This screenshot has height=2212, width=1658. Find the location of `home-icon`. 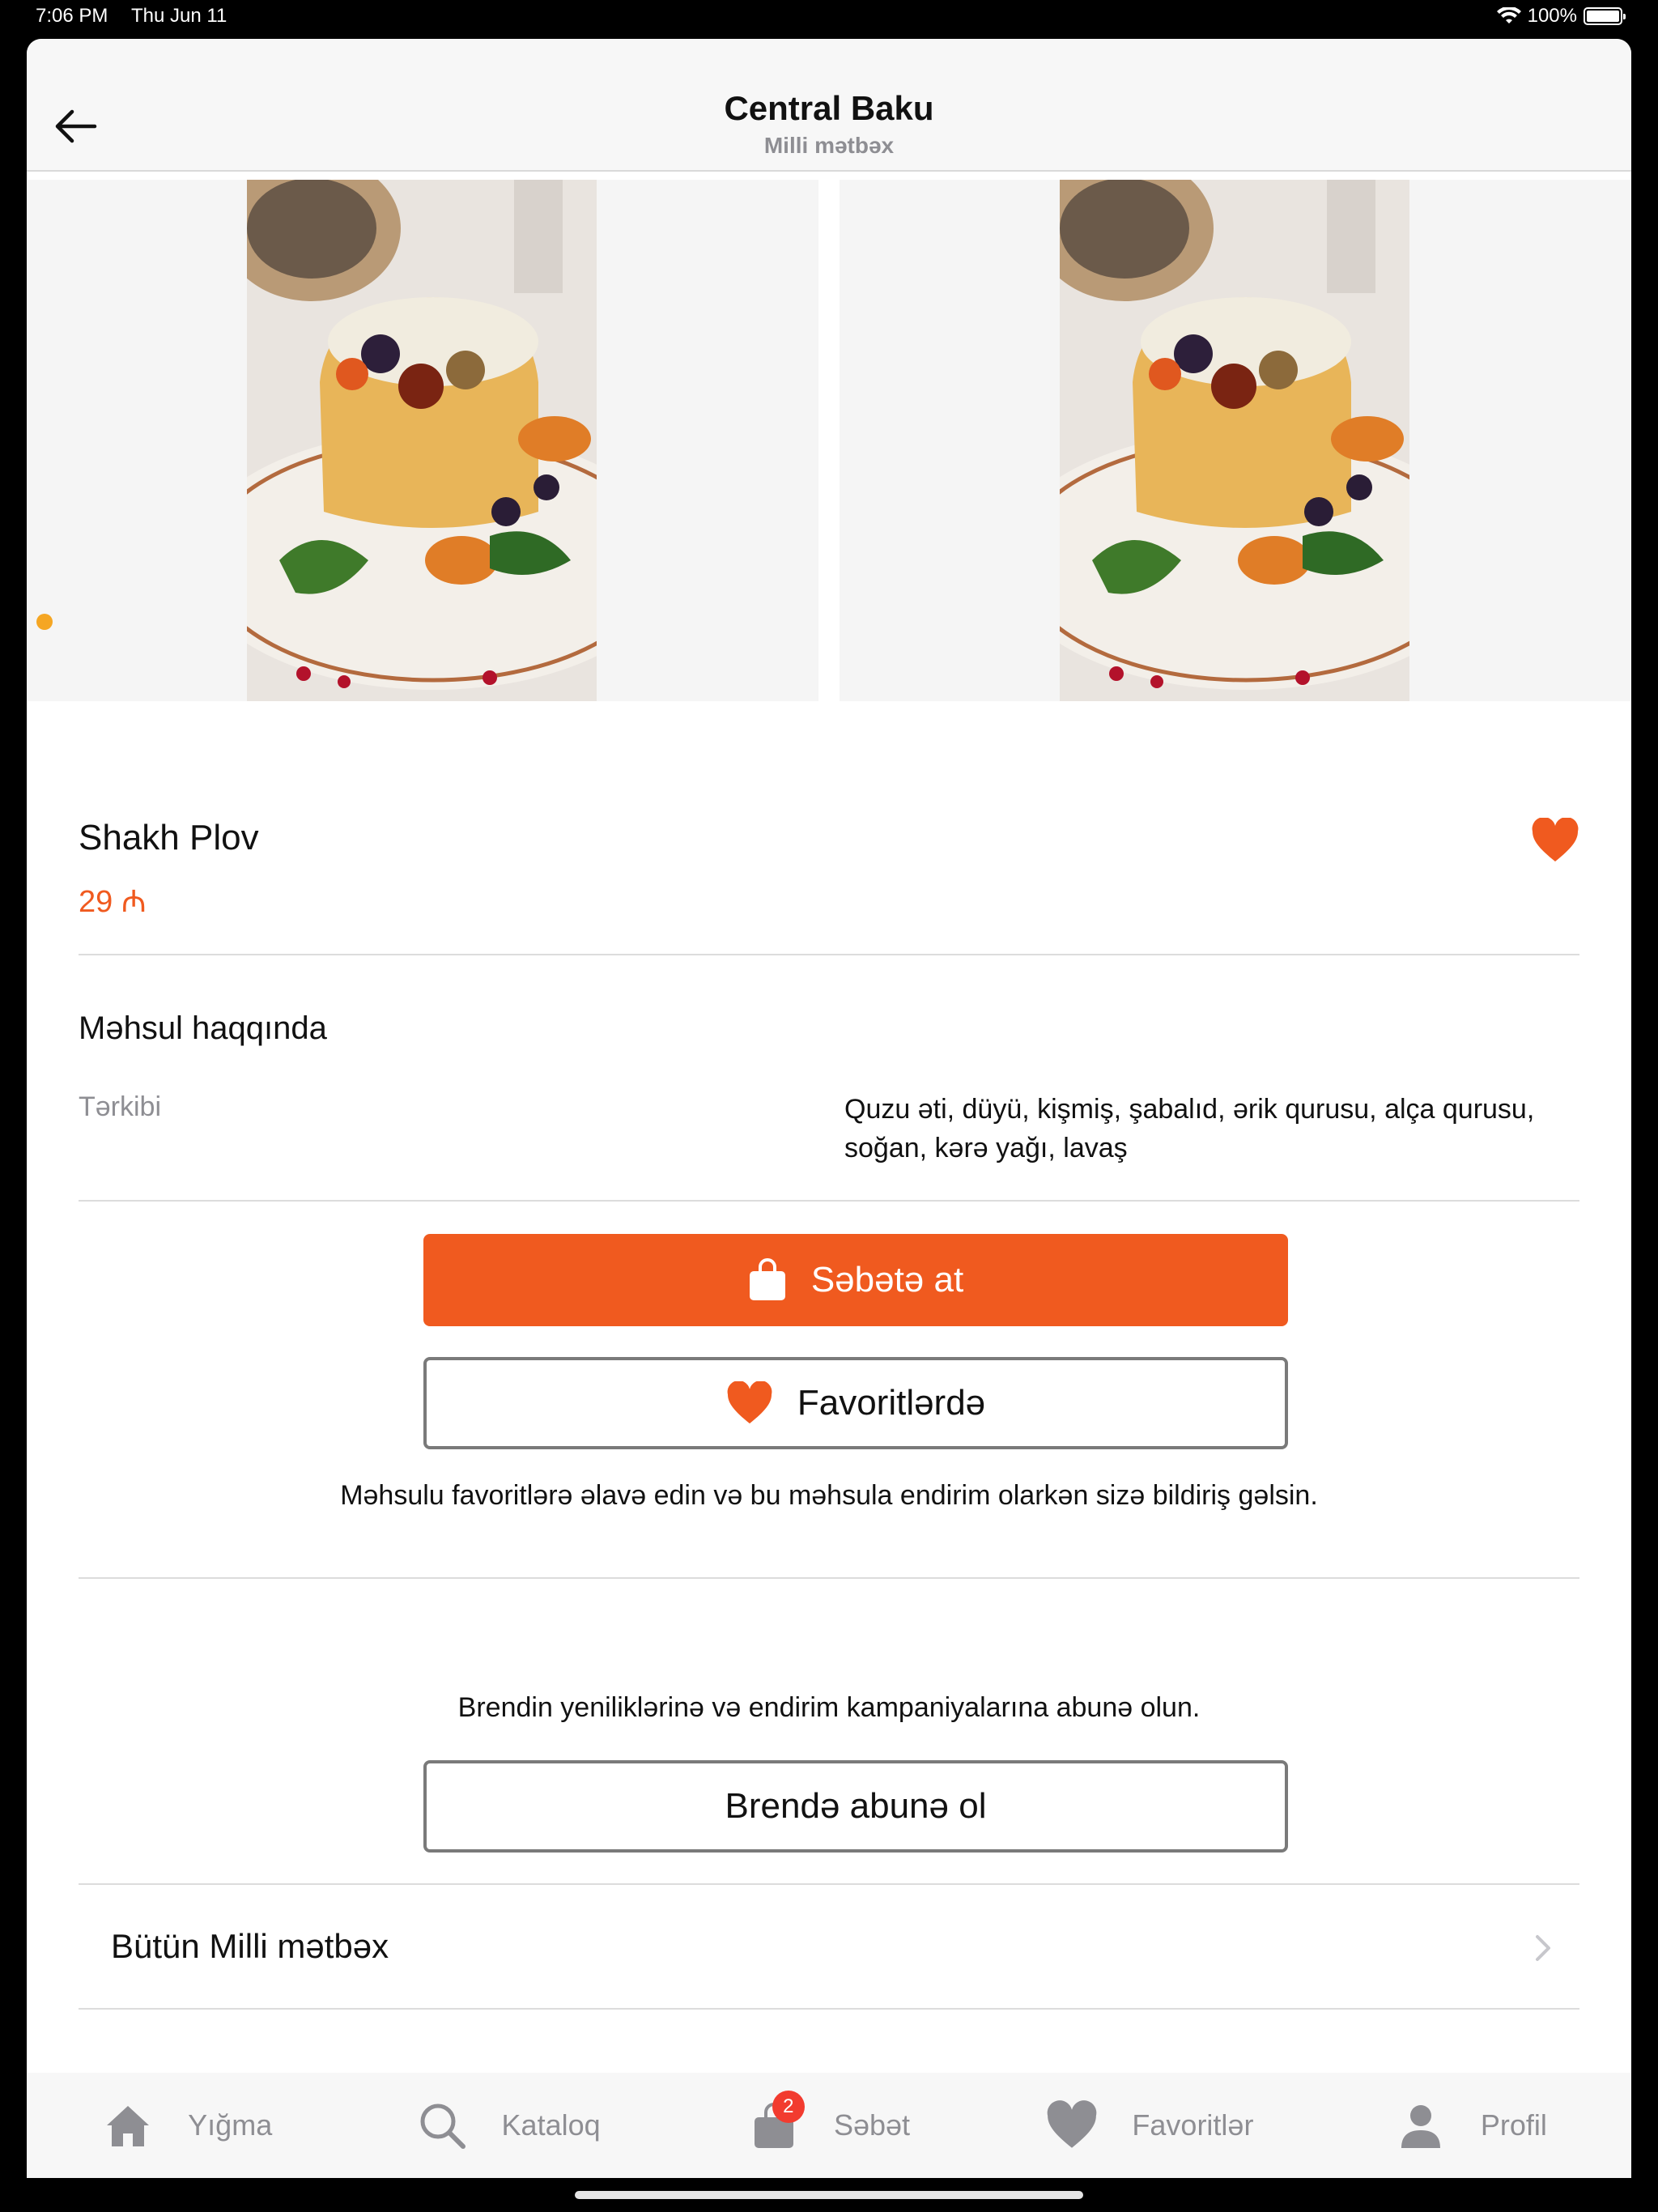

home-icon is located at coordinates (128, 2126).